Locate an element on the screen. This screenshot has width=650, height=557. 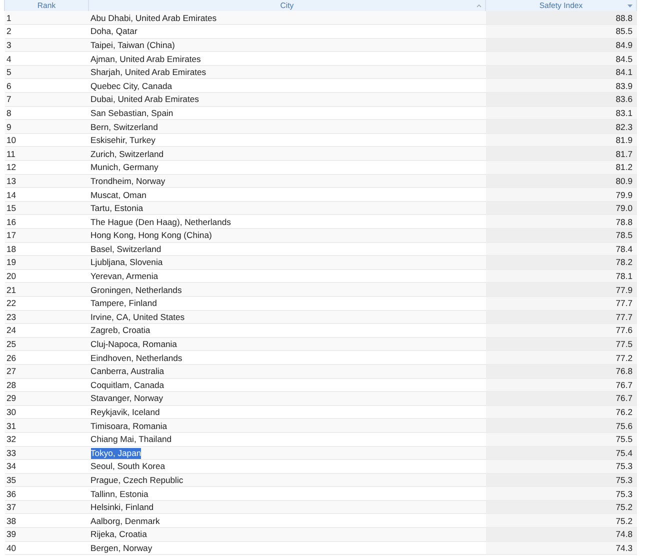
table-cell: Rijeka, Croatia is located at coordinates (118, 534).